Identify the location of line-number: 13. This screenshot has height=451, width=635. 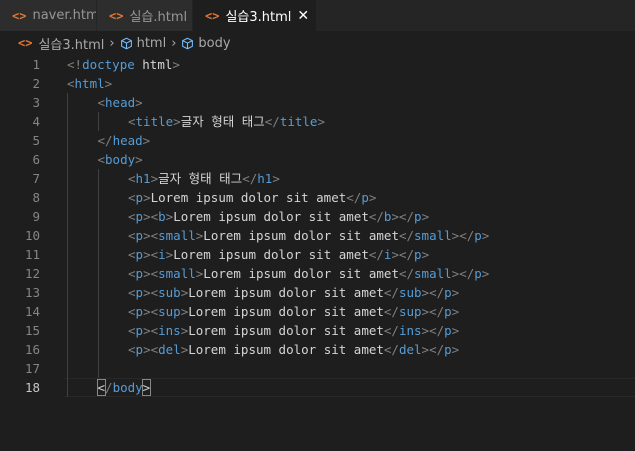
(32, 292).